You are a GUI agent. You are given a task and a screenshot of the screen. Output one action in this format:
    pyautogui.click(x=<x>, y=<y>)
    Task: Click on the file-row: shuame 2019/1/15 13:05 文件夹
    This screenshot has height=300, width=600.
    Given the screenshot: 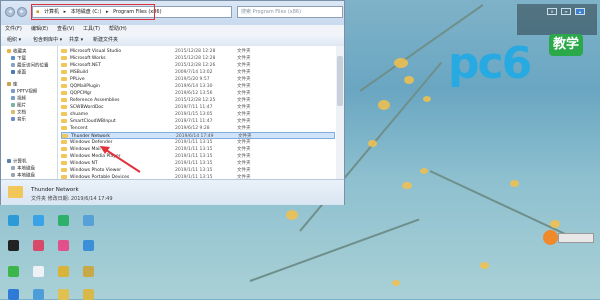 What is the action you would take?
    pyautogui.click(x=198, y=114)
    